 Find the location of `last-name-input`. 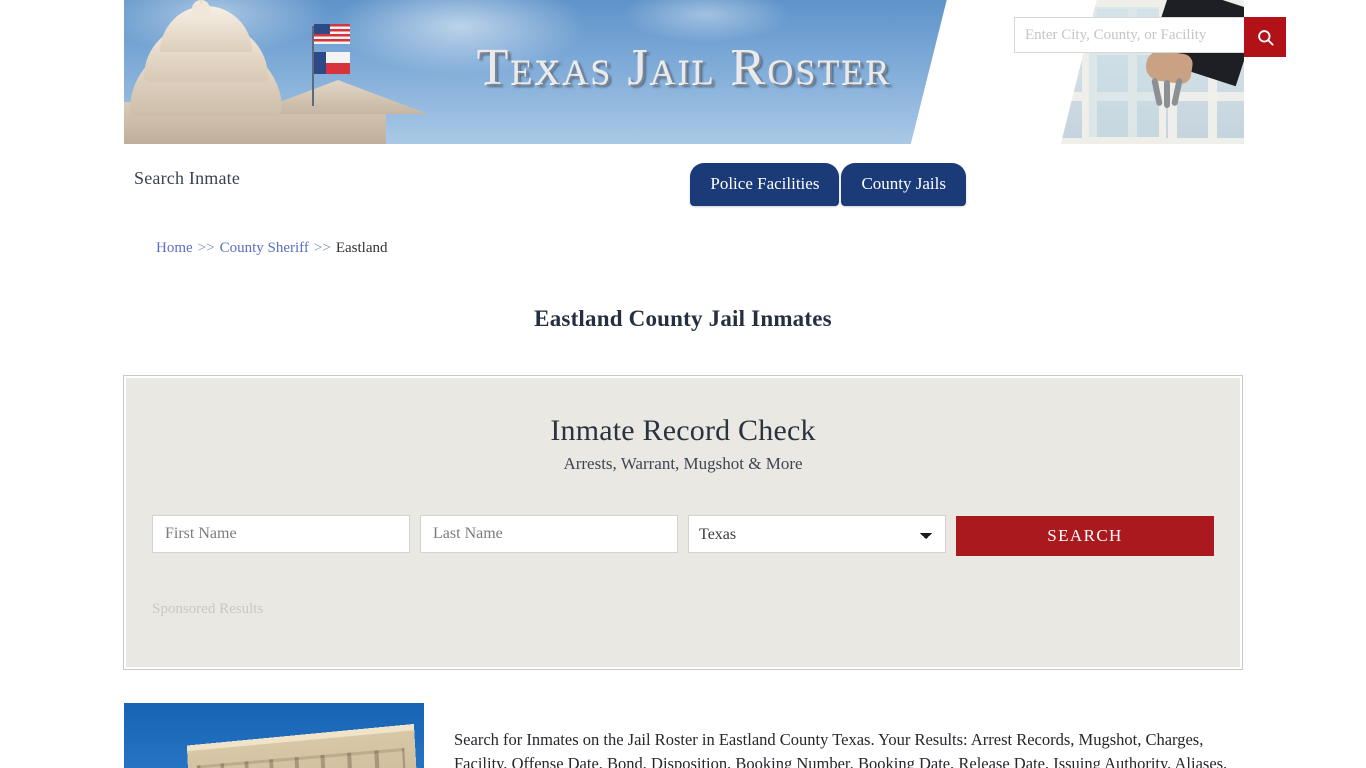

last-name-input is located at coordinates (549, 534).